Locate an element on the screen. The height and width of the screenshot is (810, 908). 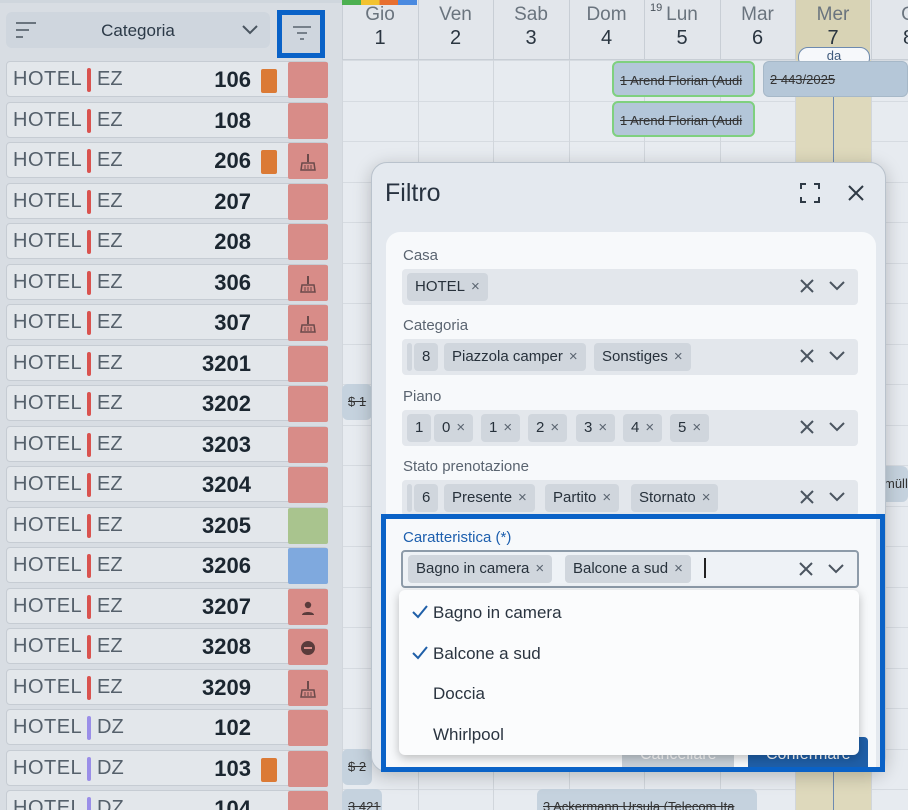
room-row: HOTEL EZ 3209 is located at coordinates (167, 687).